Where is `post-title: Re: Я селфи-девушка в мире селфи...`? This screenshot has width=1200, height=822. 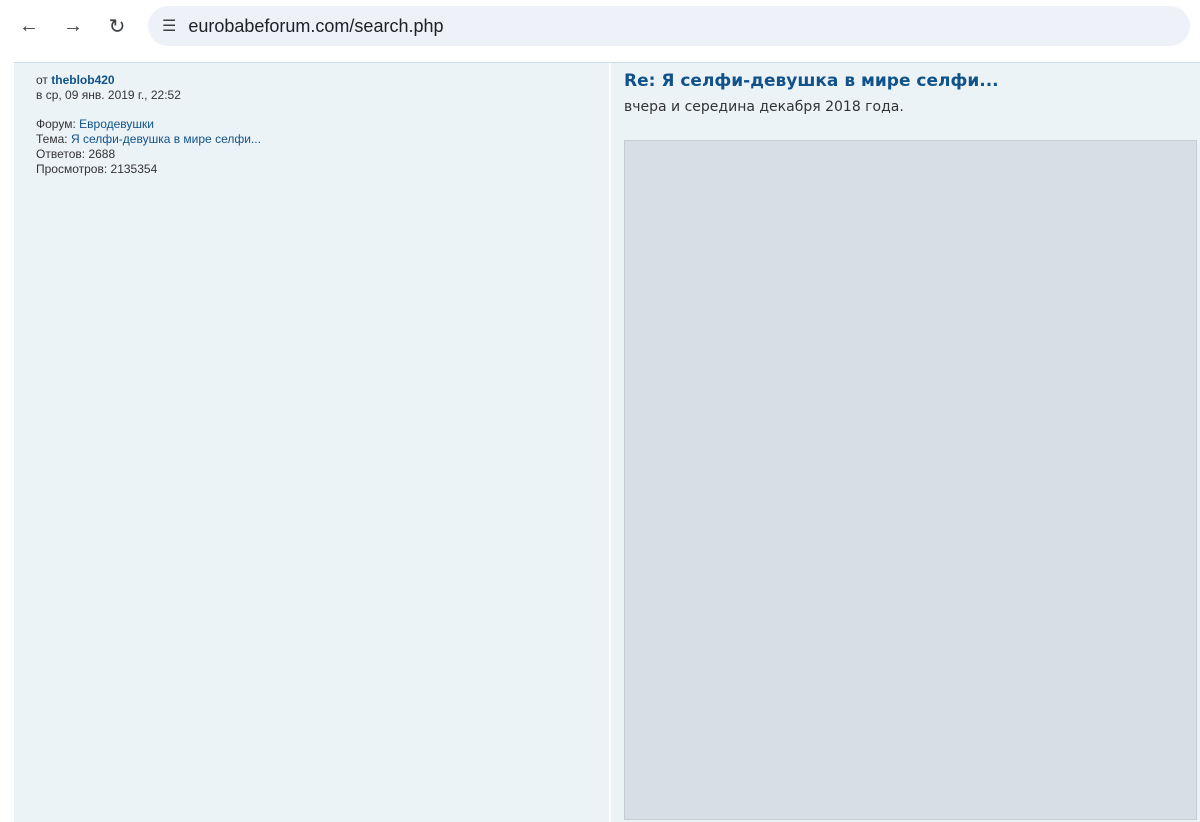 post-title: Re: Я селфи-девушка в мире селфи... is located at coordinates (912, 81).